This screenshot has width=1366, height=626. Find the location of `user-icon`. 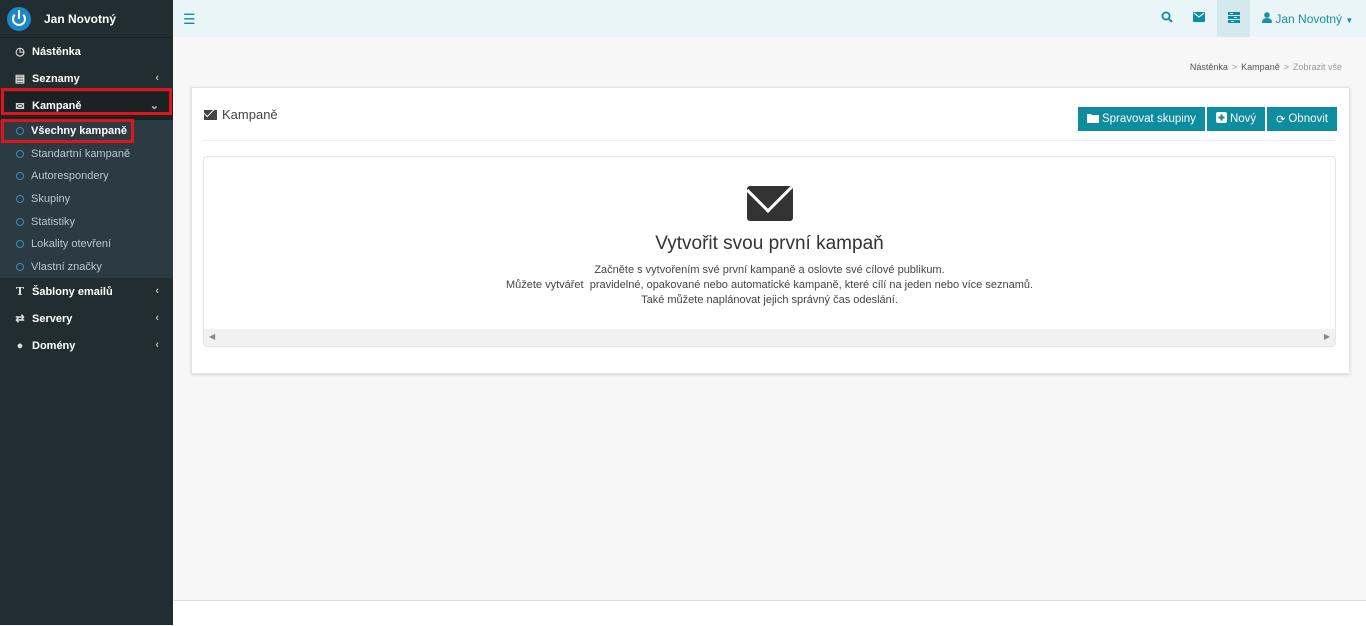

user-icon is located at coordinates (1268, 19).